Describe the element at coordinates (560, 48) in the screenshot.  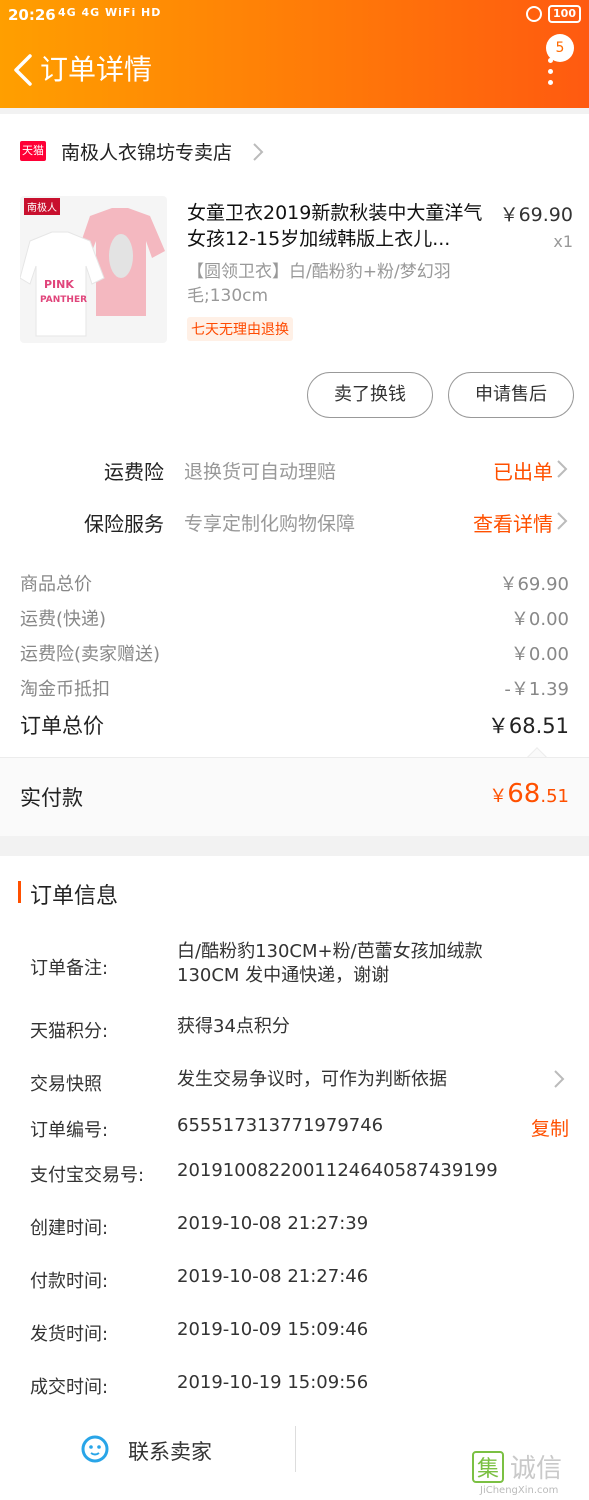
I see `message-count-badge: 5` at that location.